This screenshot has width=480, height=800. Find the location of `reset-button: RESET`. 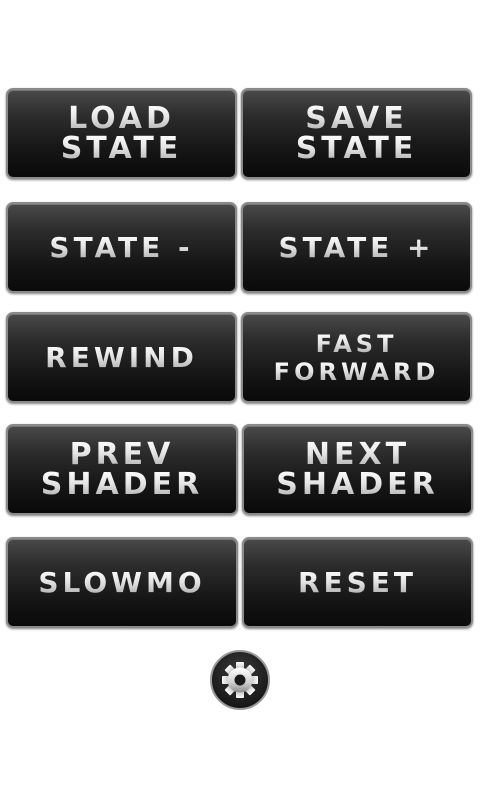

reset-button: RESET is located at coordinates (357, 582).